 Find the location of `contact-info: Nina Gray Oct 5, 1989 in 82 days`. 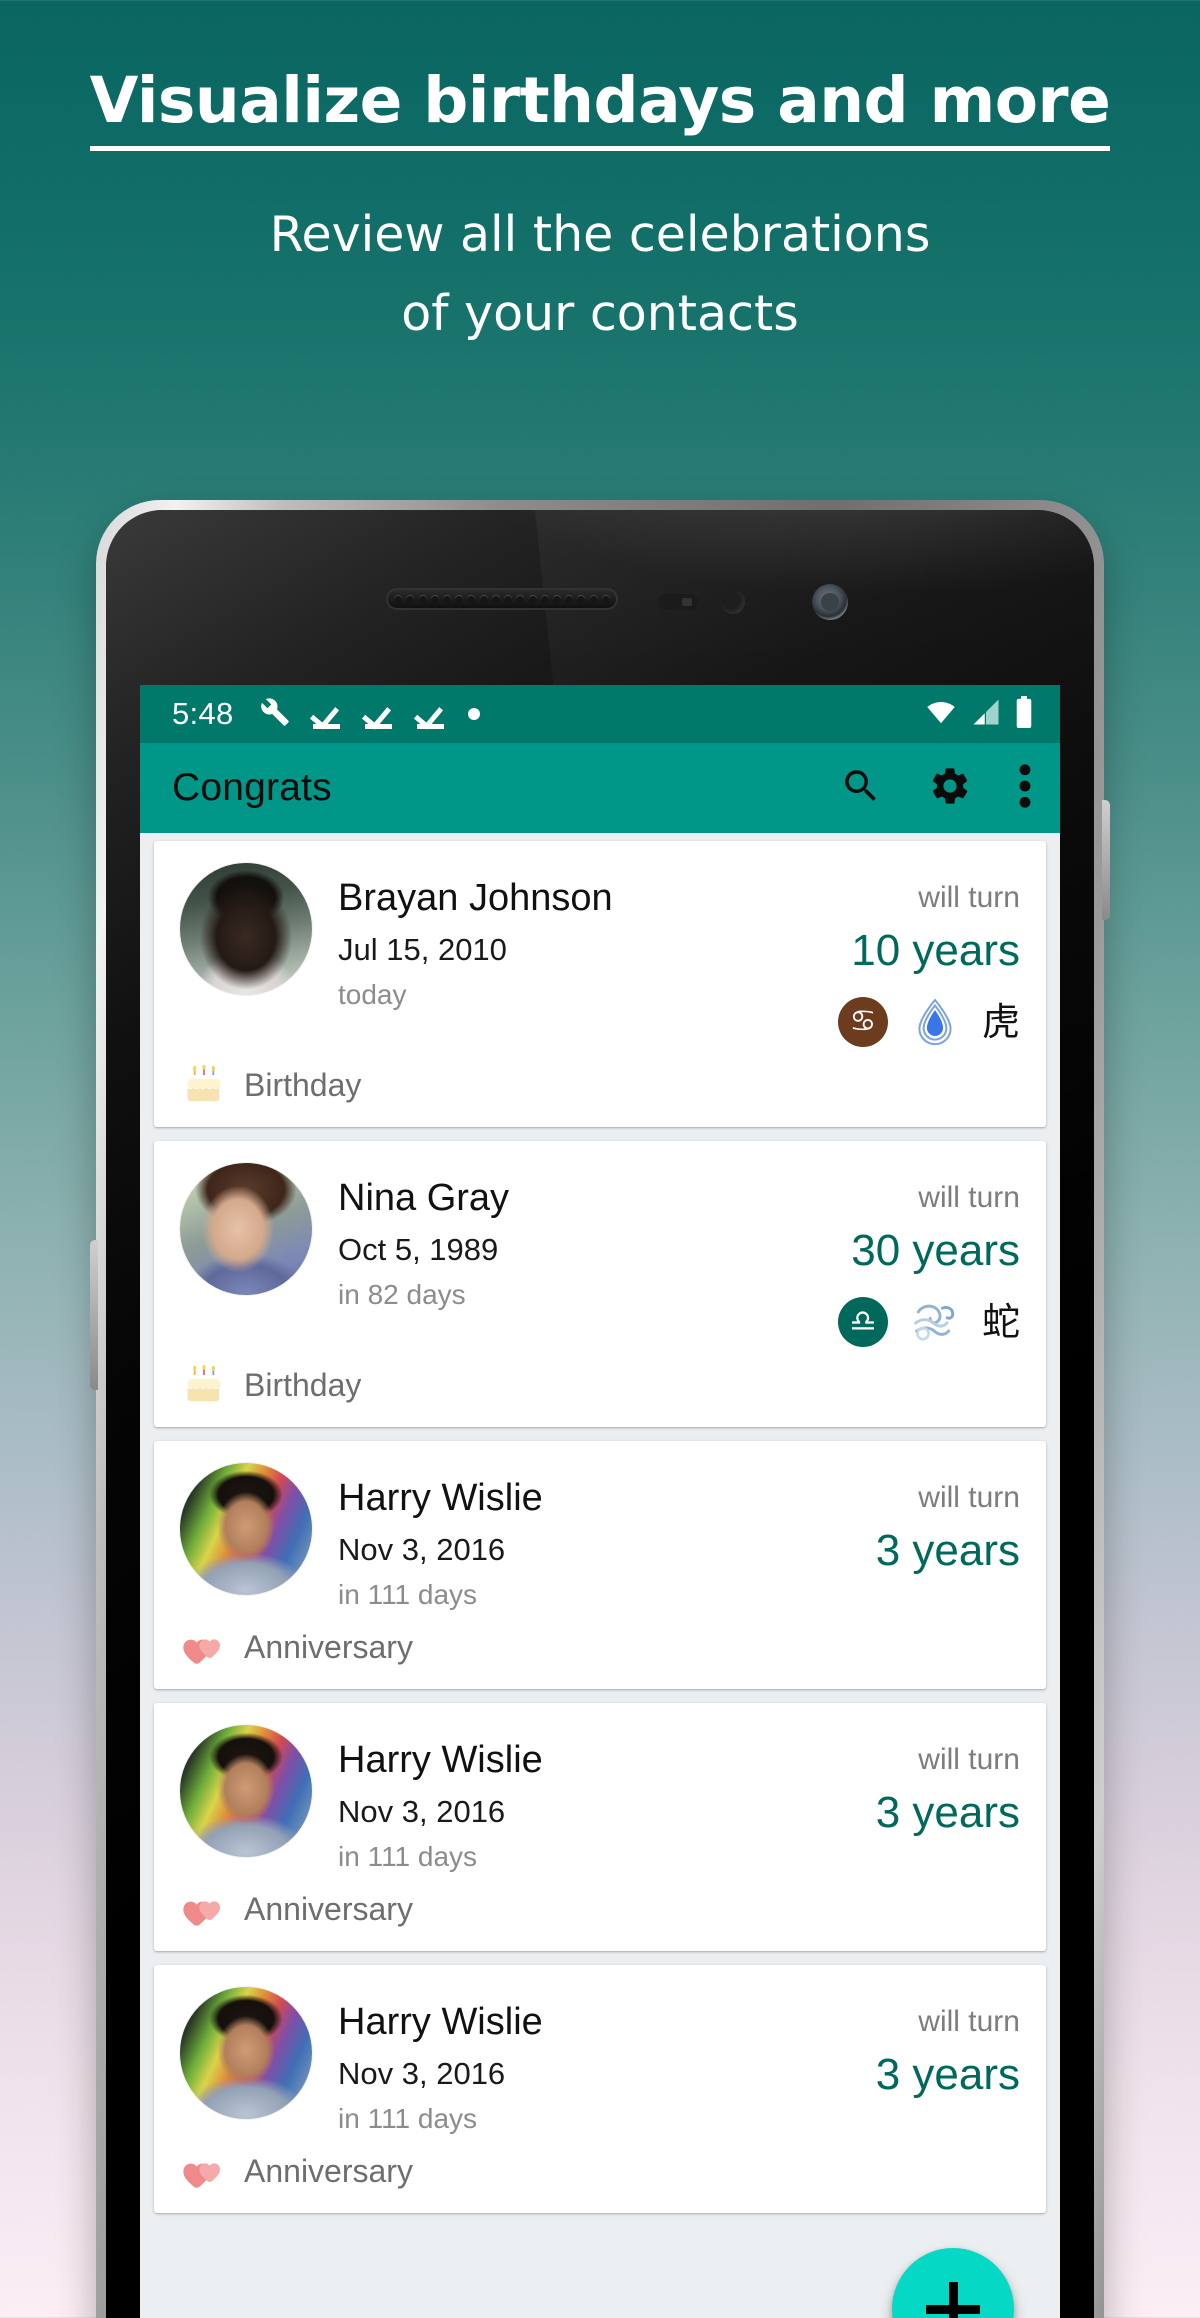

contact-info: Nina Gray Oct 5, 1989 in 82 days is located at coordinates (554, 1236).